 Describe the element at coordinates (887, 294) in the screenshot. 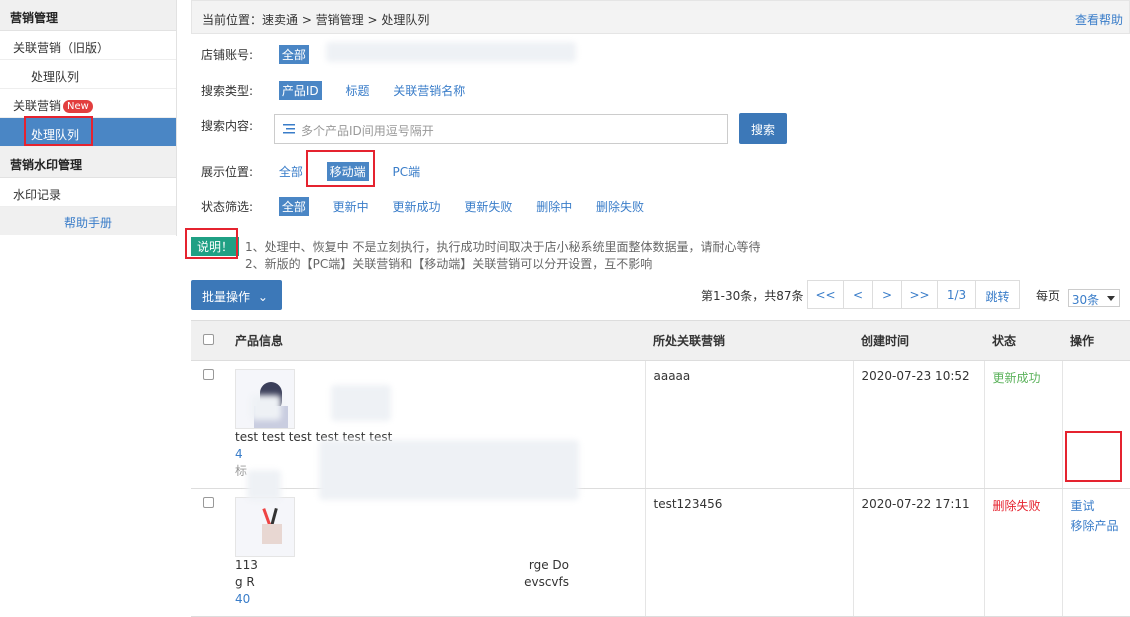

I see `page-next-button: >` at that location.